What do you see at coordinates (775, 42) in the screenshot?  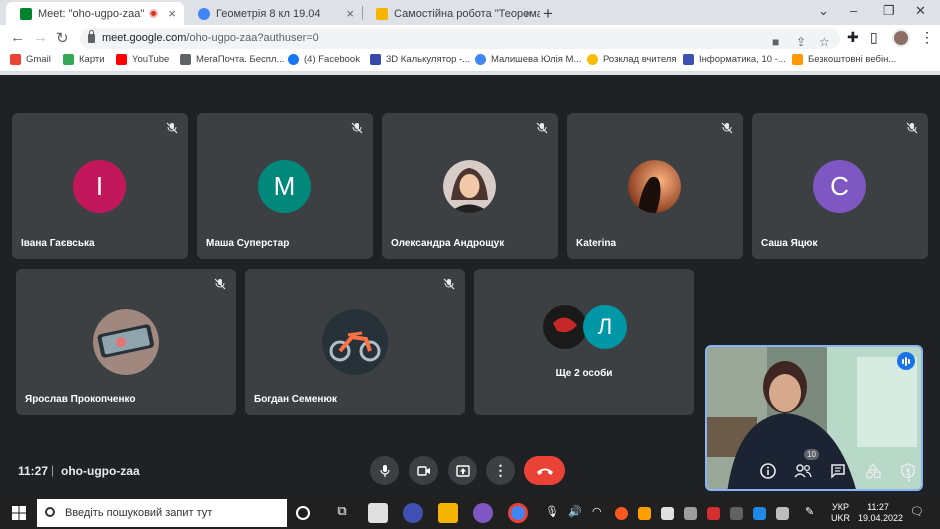 I see `camera-in-use-icon: ■` at bounding box center [775, 42].